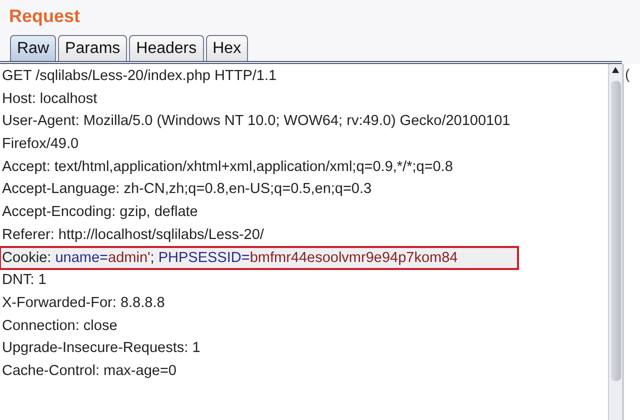 The width and height of the screenshot is (640, 420). Describe the element at coordinates (256, 122) in the screenshot. I see `request-line: User-Agent: Mozilla/5.0 (Windows NT 10.0; WOW64; rv:49.0) Gecko/20100101` at that location.